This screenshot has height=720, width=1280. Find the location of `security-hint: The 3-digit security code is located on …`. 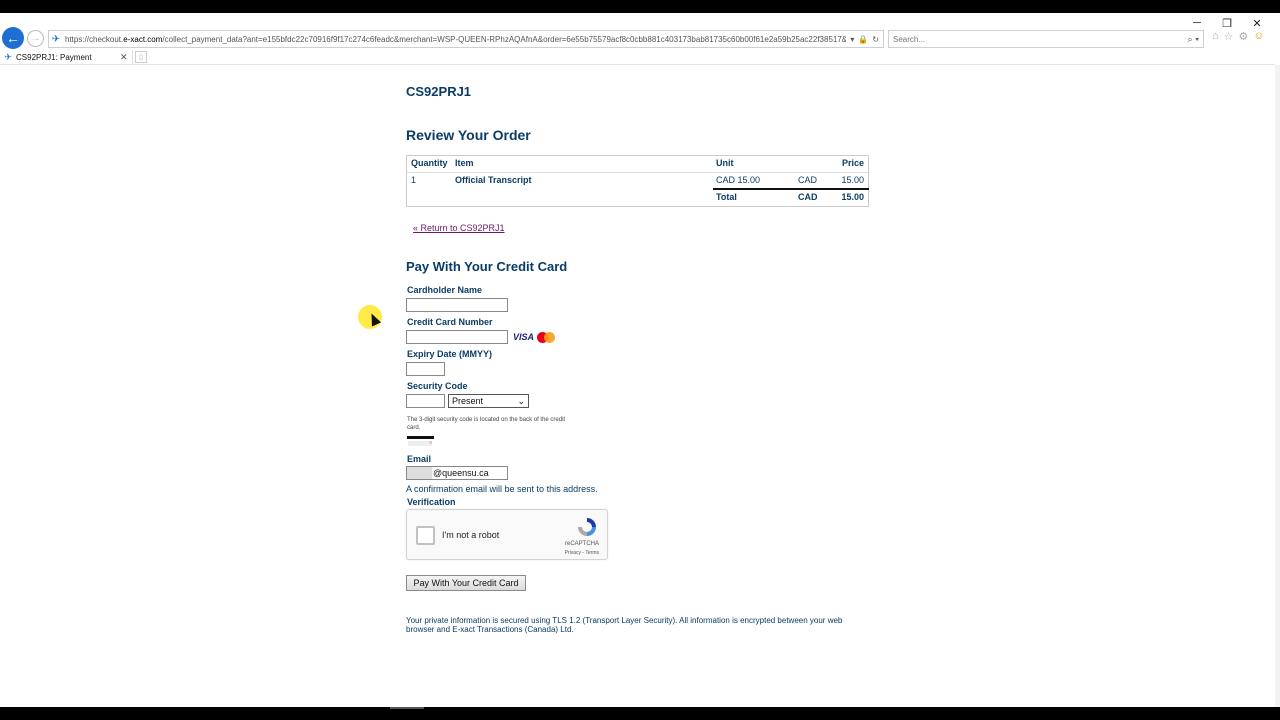

security-hint: The 3-digit security code is located on … is located at coordinates (486, 424).